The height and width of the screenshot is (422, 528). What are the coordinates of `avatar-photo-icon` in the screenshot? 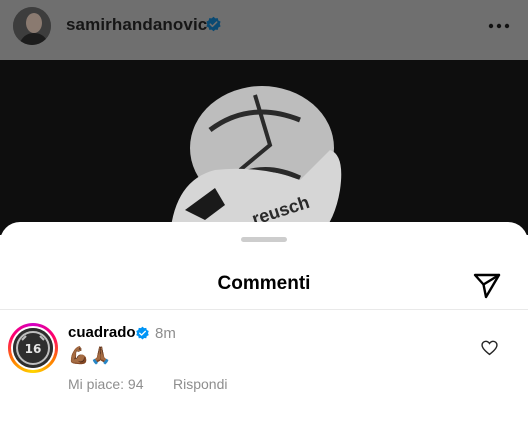 It's located at (32, 26).